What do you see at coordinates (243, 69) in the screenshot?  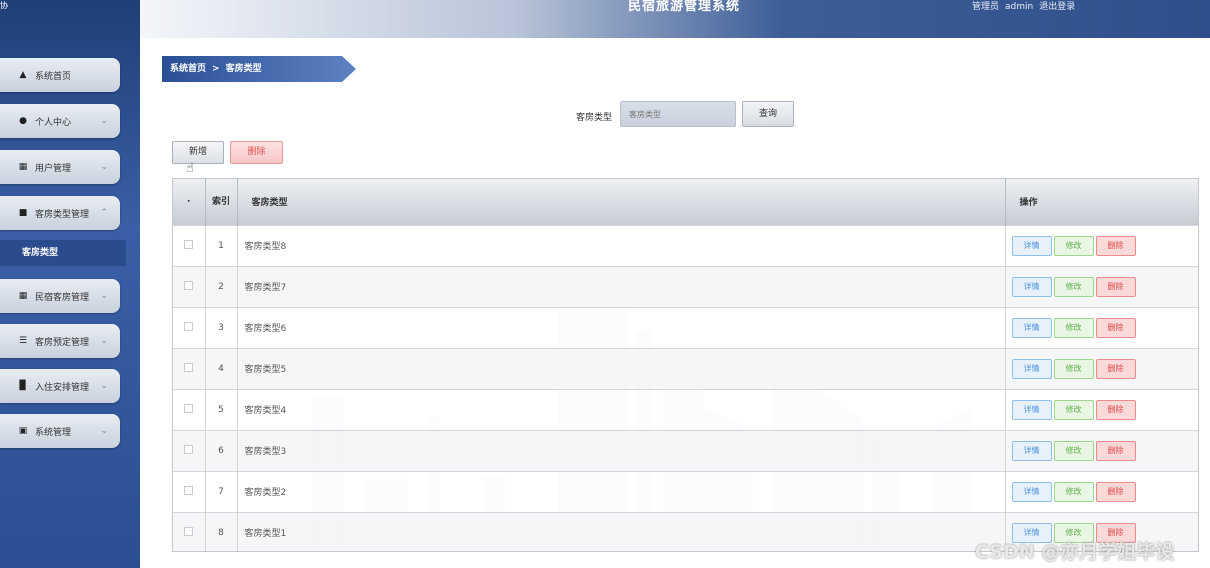 I see `breadcrumb-current: 客房类型` at bounding box center [243, 69].